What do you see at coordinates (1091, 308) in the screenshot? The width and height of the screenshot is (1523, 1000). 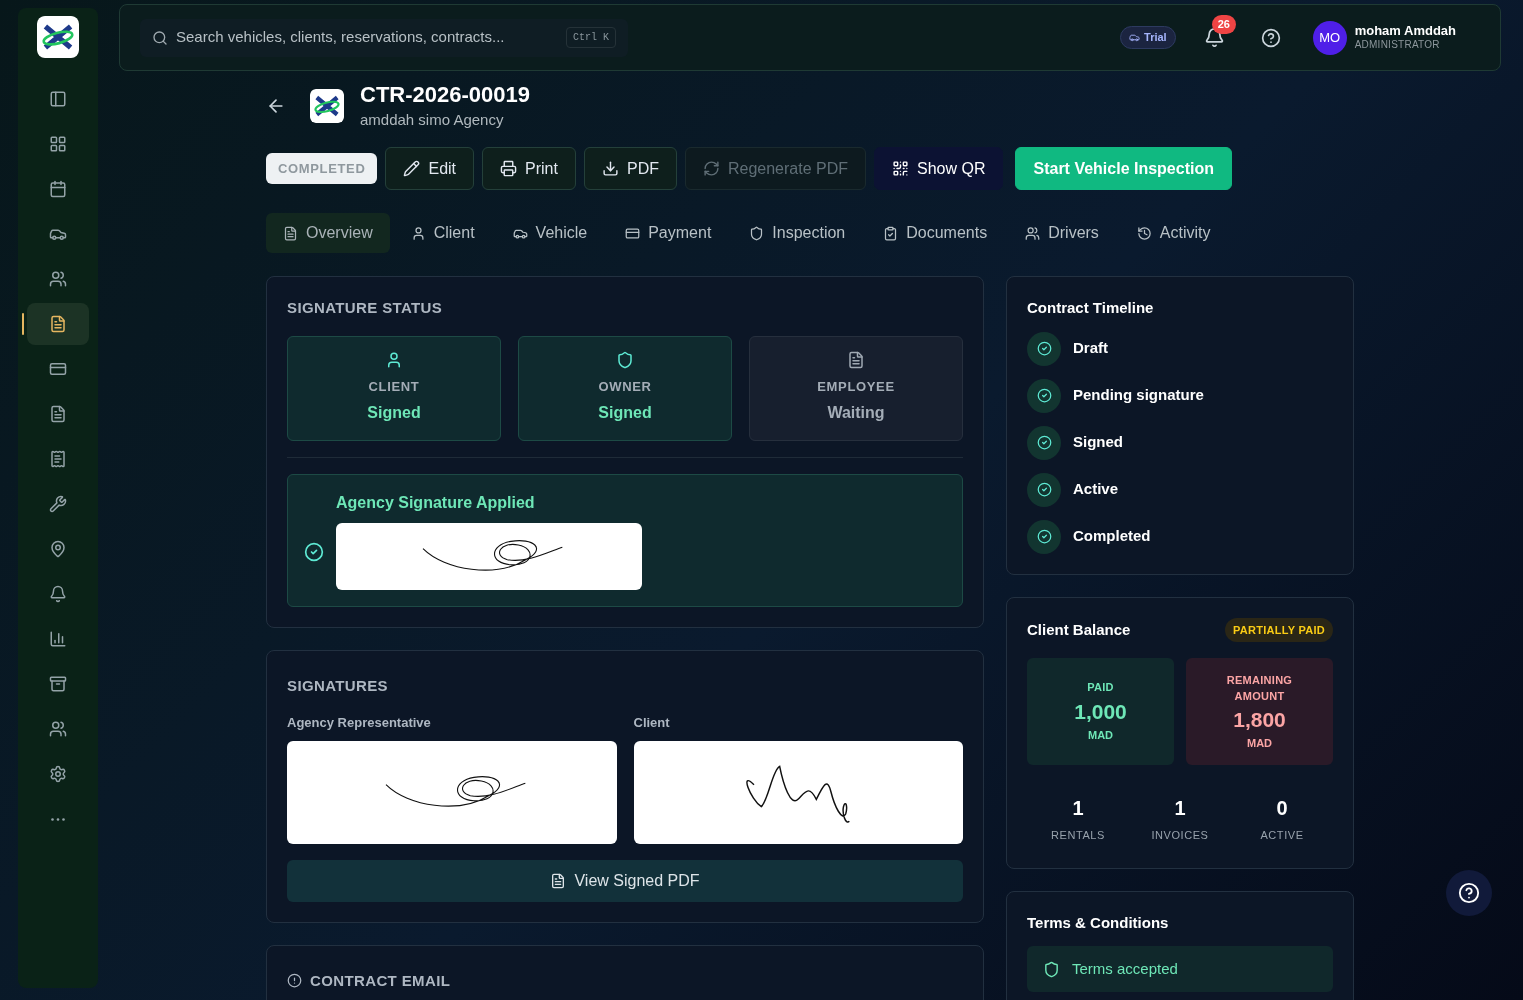 I see `card-title: Contract Timeline` at bounding box center [1091, 308].